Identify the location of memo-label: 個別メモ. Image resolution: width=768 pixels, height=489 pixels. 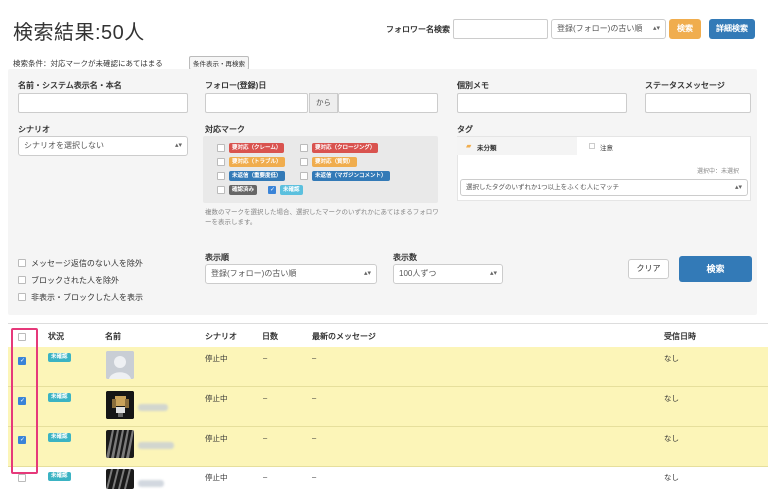
(473, 85).